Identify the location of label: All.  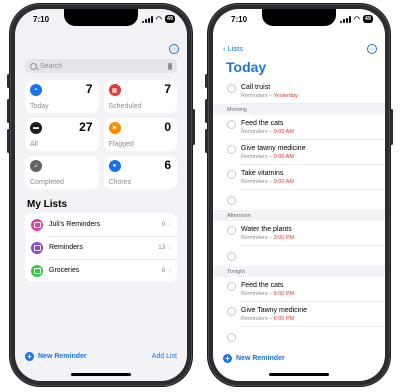
(34, 144).